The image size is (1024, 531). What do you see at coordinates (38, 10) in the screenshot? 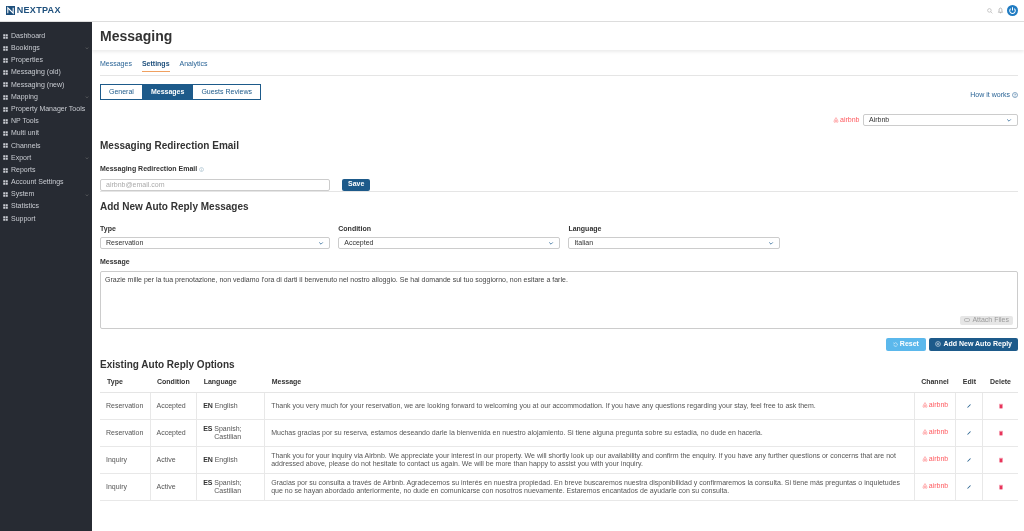
I see `logo-text: NEXTPAX` at bounding box center [38, 10].